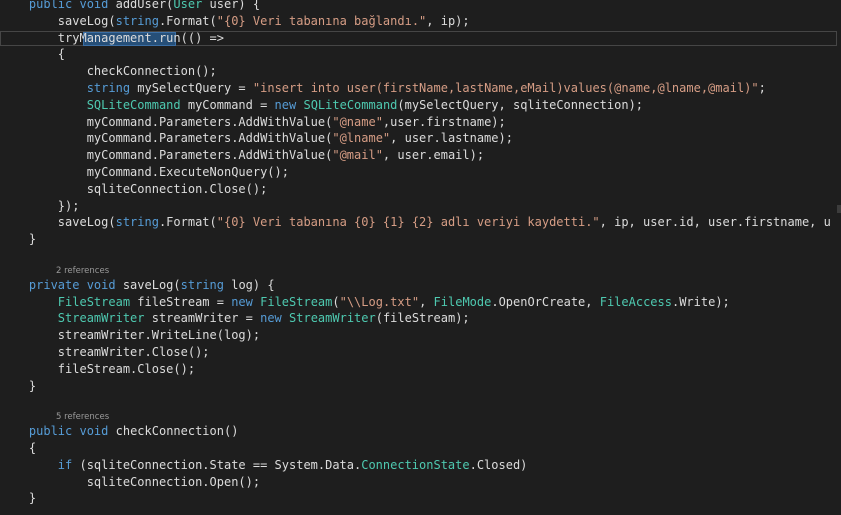 The height and width of the screenshot is (515, 841). I want to click on code-line: private void saveLog(string log) {, so click(137, 285).